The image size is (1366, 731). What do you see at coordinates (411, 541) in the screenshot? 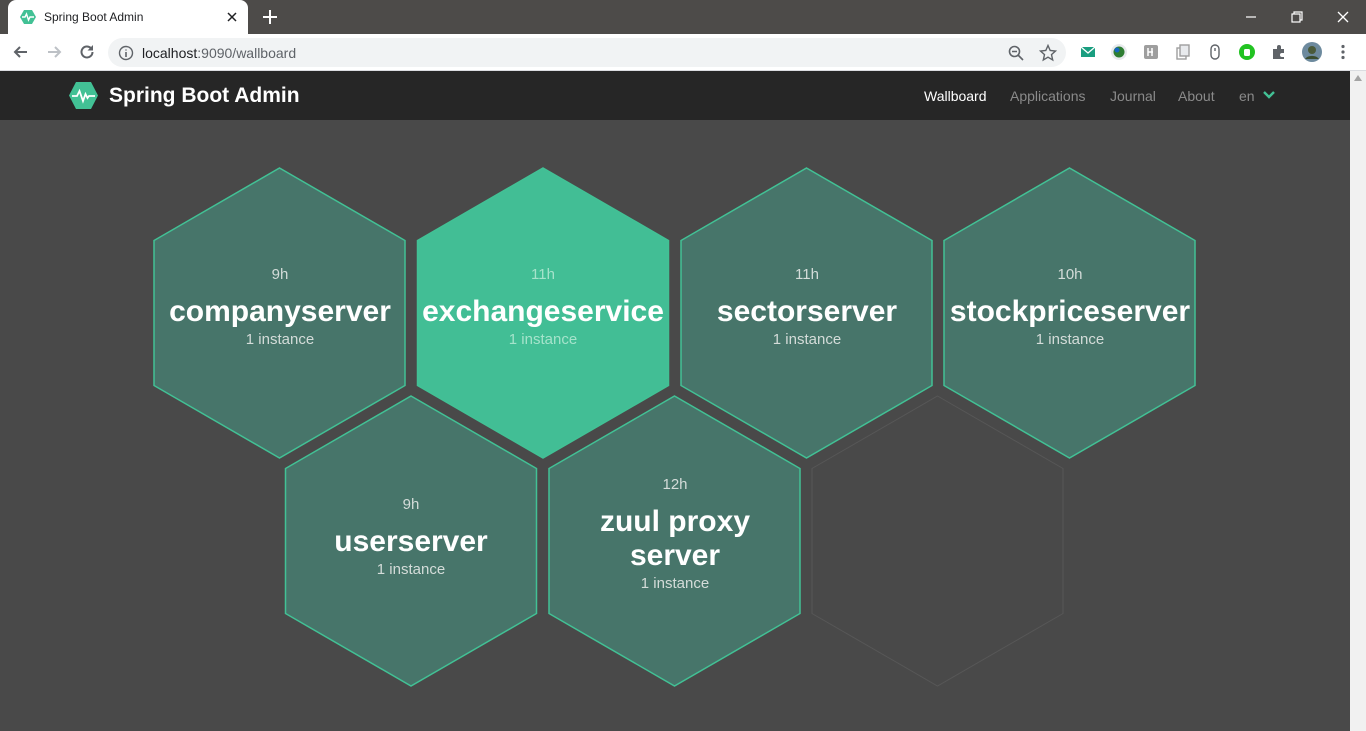
I see `app-name: userserver` at bounding box center [411, 541].